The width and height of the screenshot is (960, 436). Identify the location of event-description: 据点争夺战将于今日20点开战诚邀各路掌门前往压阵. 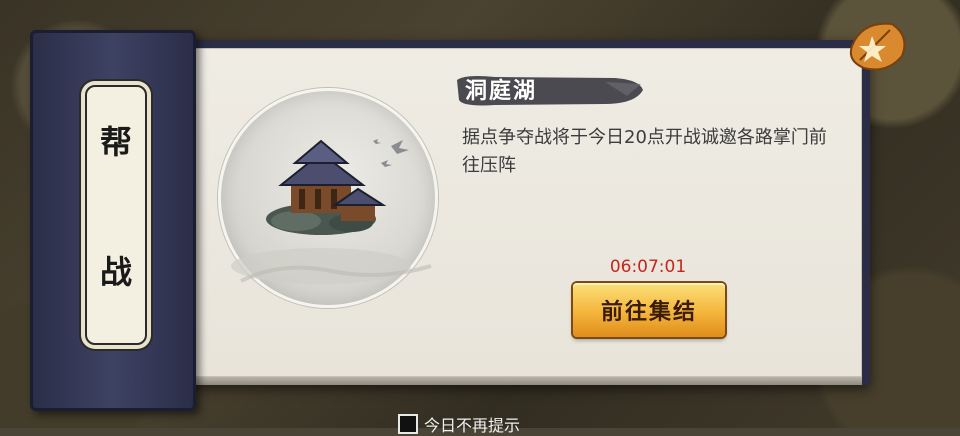
(644, 151).